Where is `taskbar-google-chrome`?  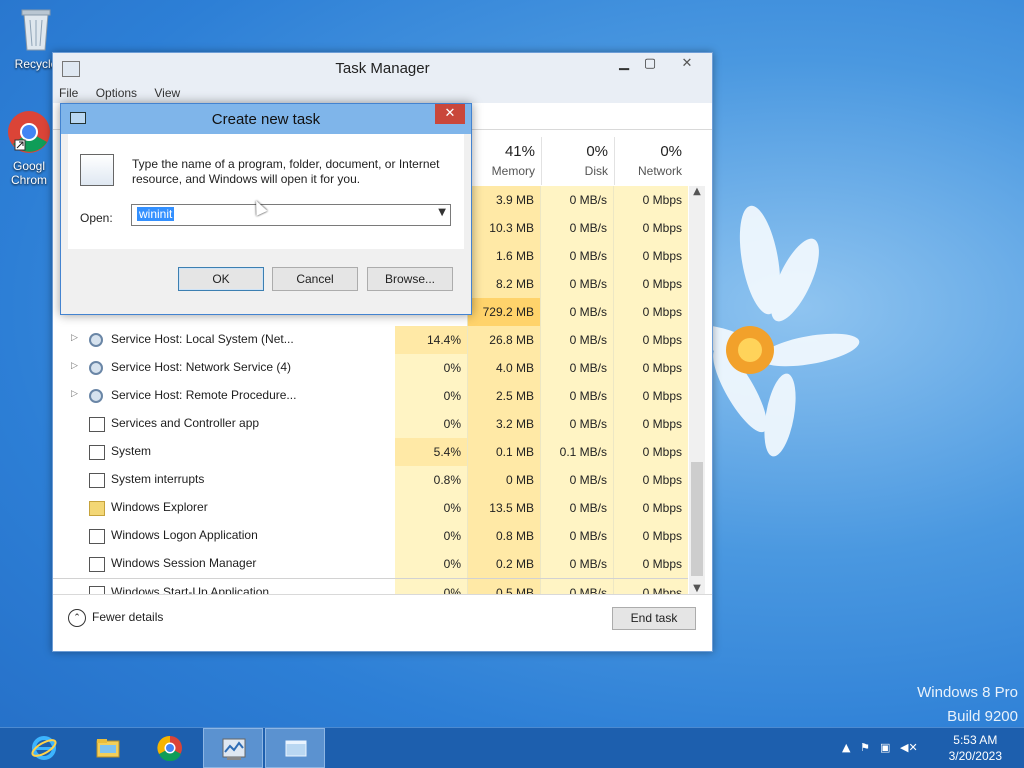
taskbar-google-chrome is located at coordinates (170, 748).